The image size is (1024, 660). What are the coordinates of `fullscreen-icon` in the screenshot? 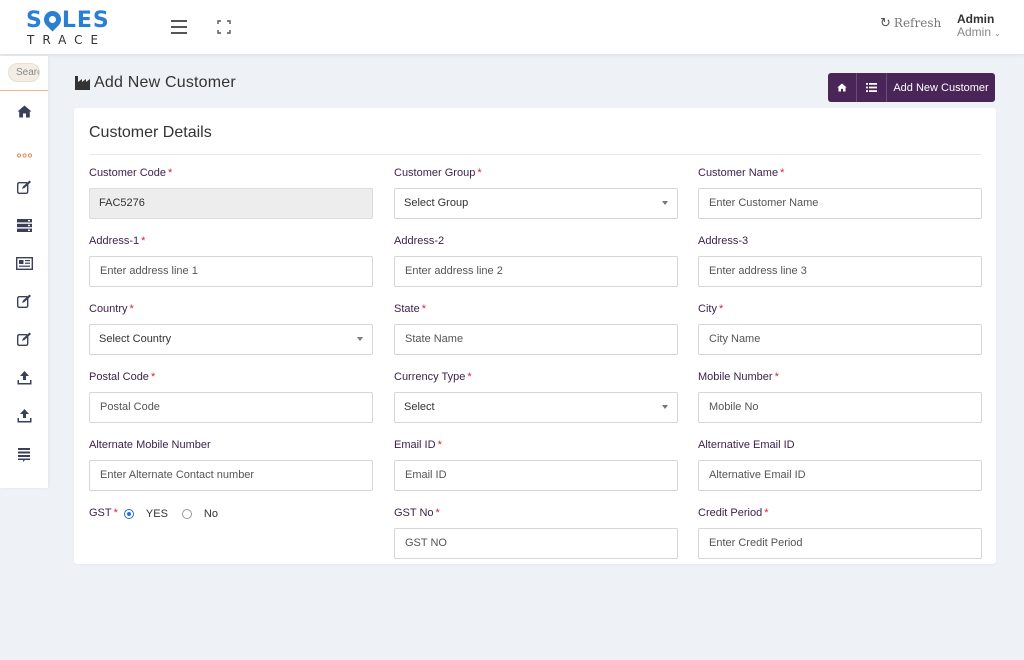 It's located at (224, 27).